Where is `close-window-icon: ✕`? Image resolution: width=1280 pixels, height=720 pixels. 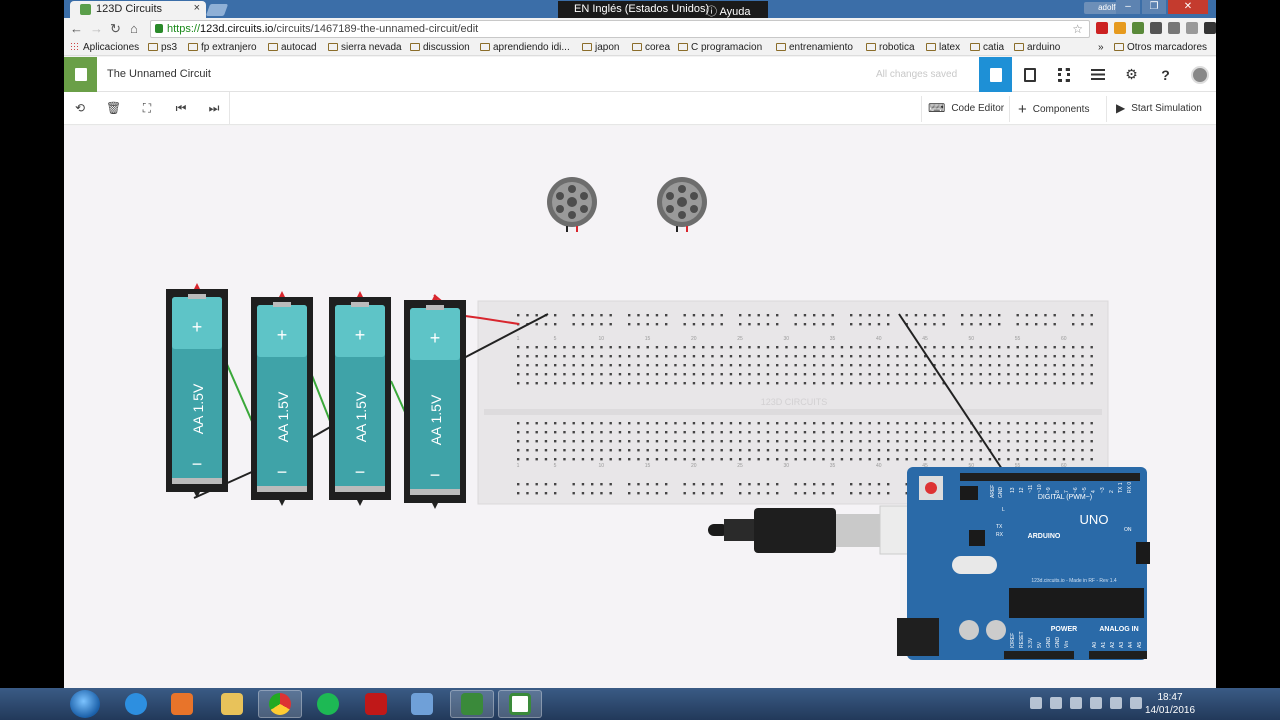
close-window-icon: ✕ is located at coordinates (1188, 7).